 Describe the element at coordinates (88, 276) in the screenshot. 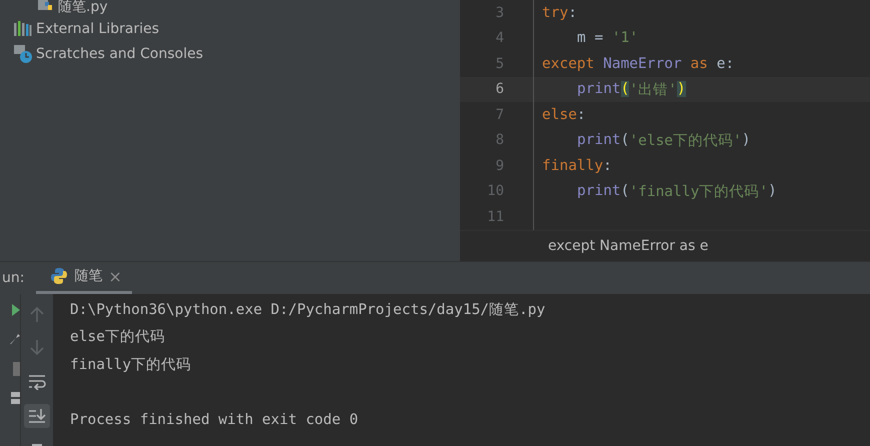

I see `tab-label: 随笔` at that location.